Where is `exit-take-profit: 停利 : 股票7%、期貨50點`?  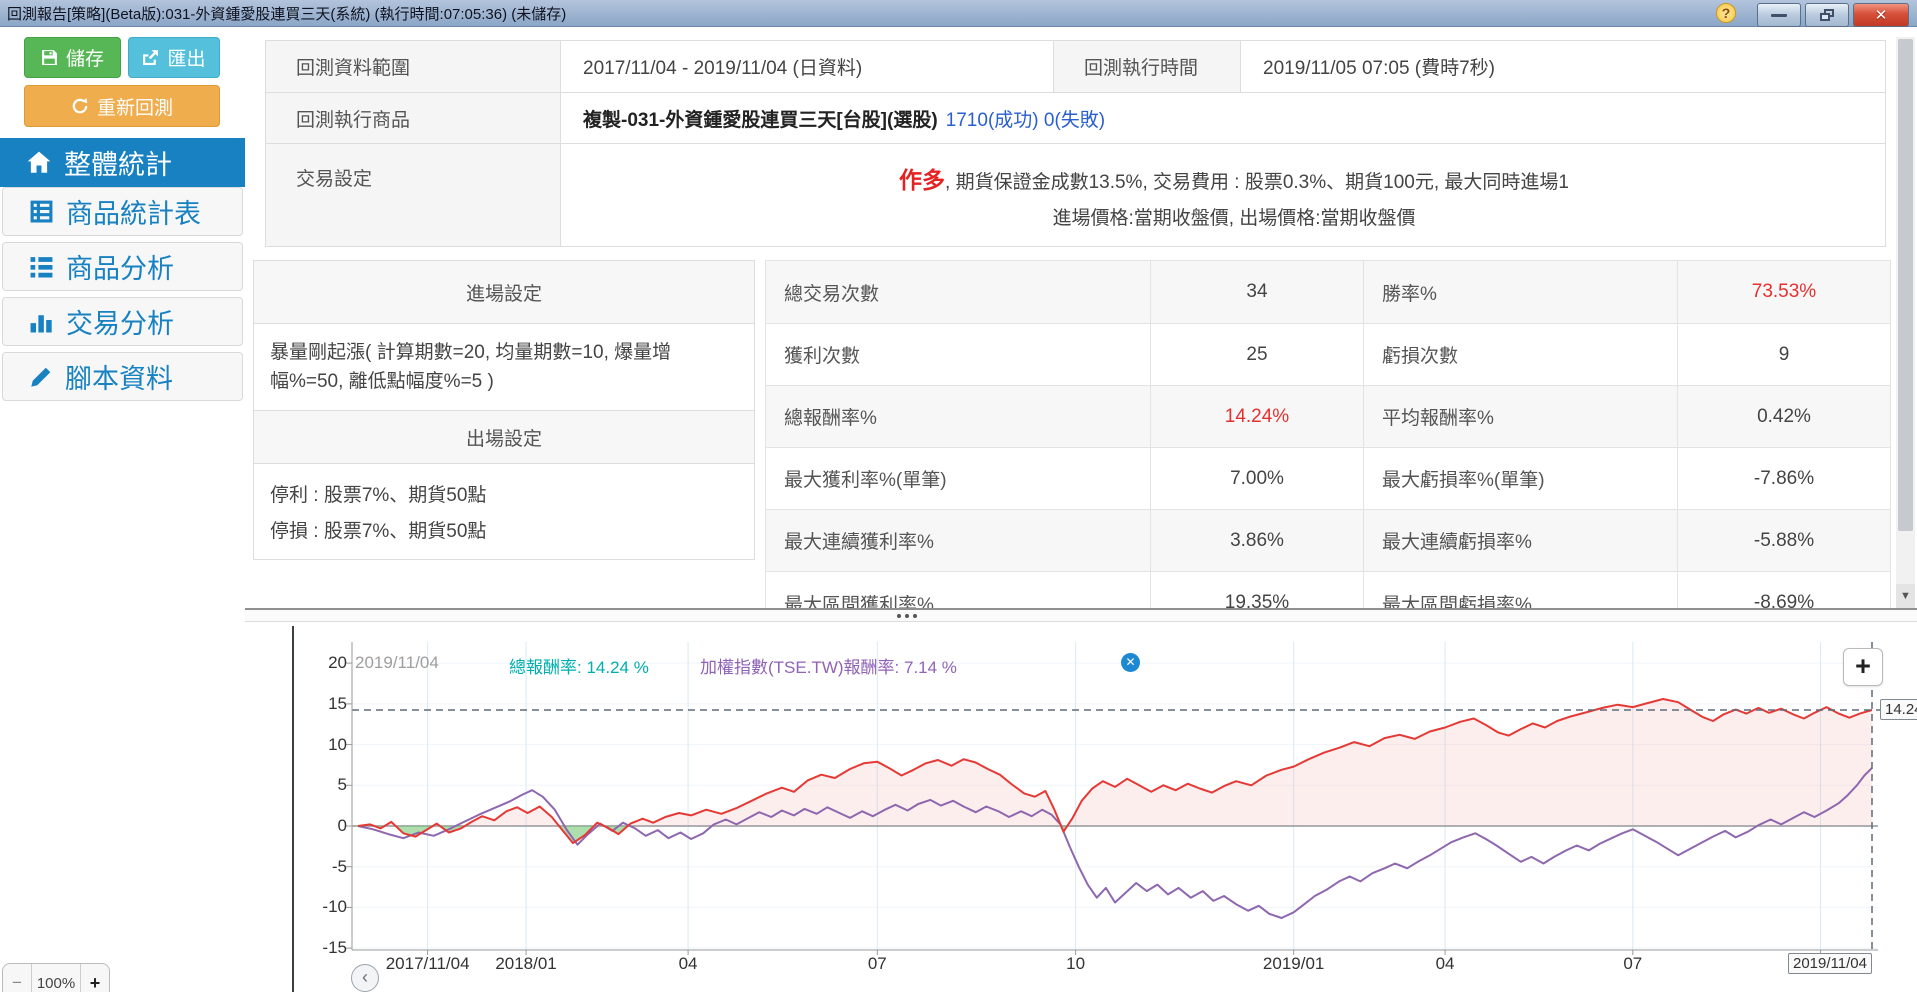 exit-take-profit: 停利 : 股票7%、期貨50點 is located at coordinates (378, 495).